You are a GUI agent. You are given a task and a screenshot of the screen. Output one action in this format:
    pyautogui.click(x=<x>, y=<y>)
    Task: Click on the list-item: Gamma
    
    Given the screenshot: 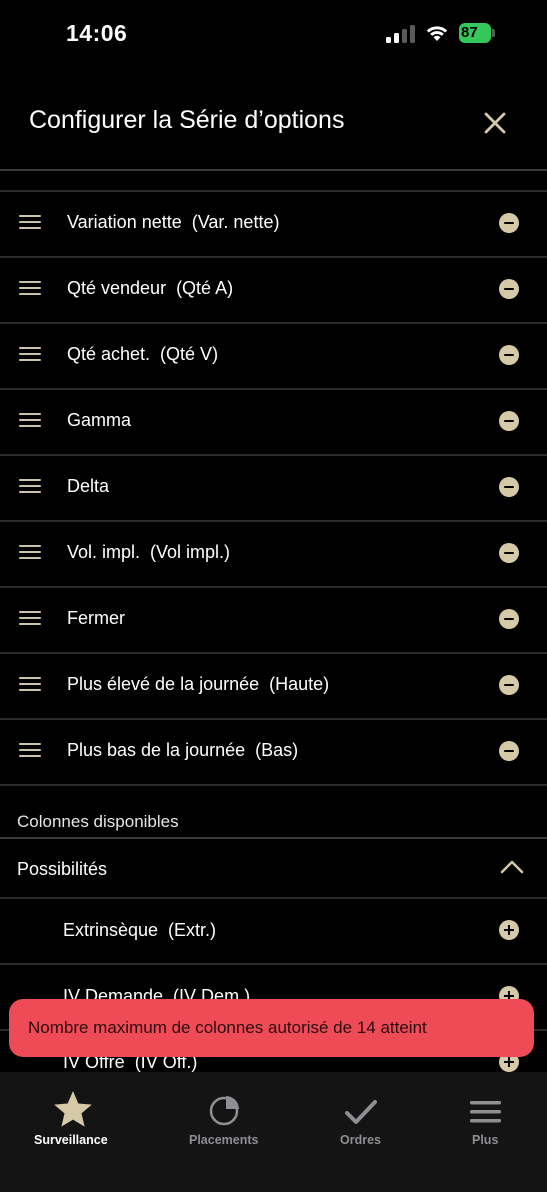 What is the action you would take?
    pyautogui.click(x=273, y=421)
    